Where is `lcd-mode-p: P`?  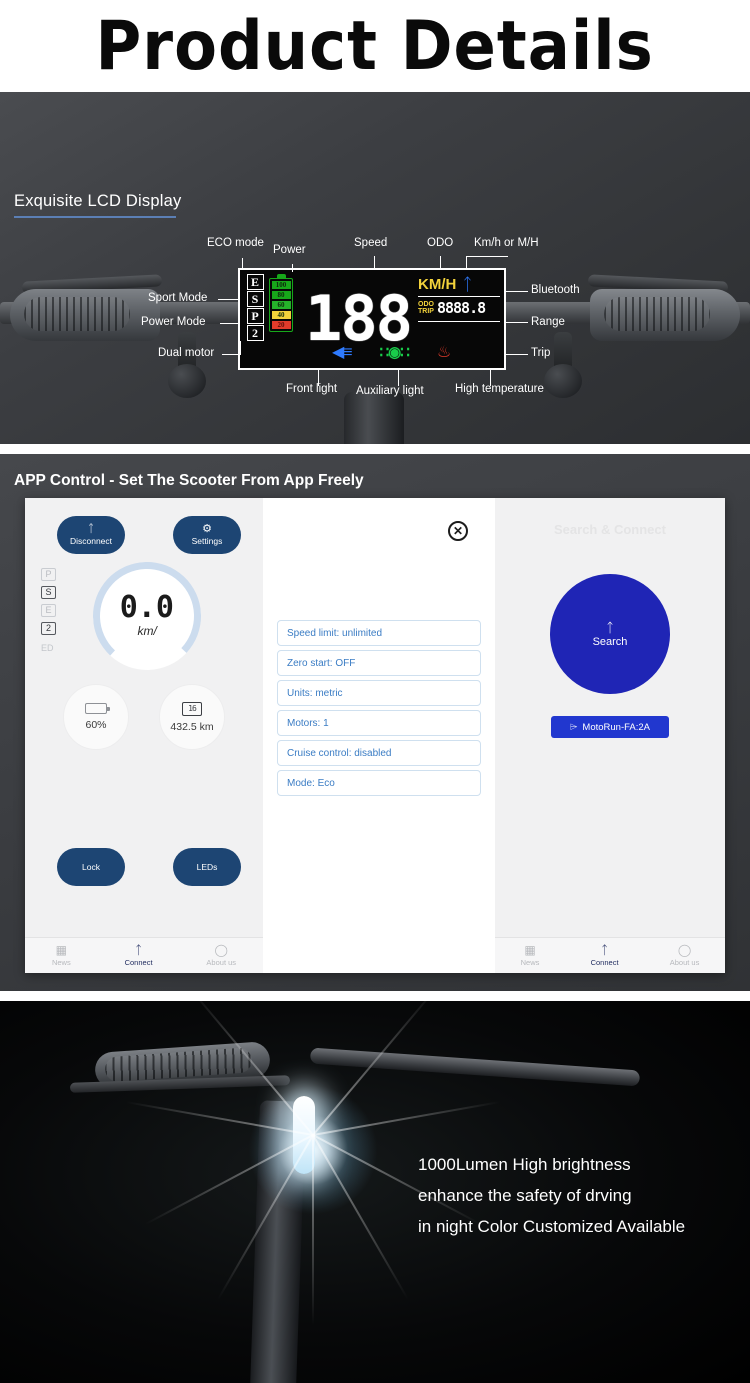 lcd-mode-p: P is located at coordinates (255, 316).